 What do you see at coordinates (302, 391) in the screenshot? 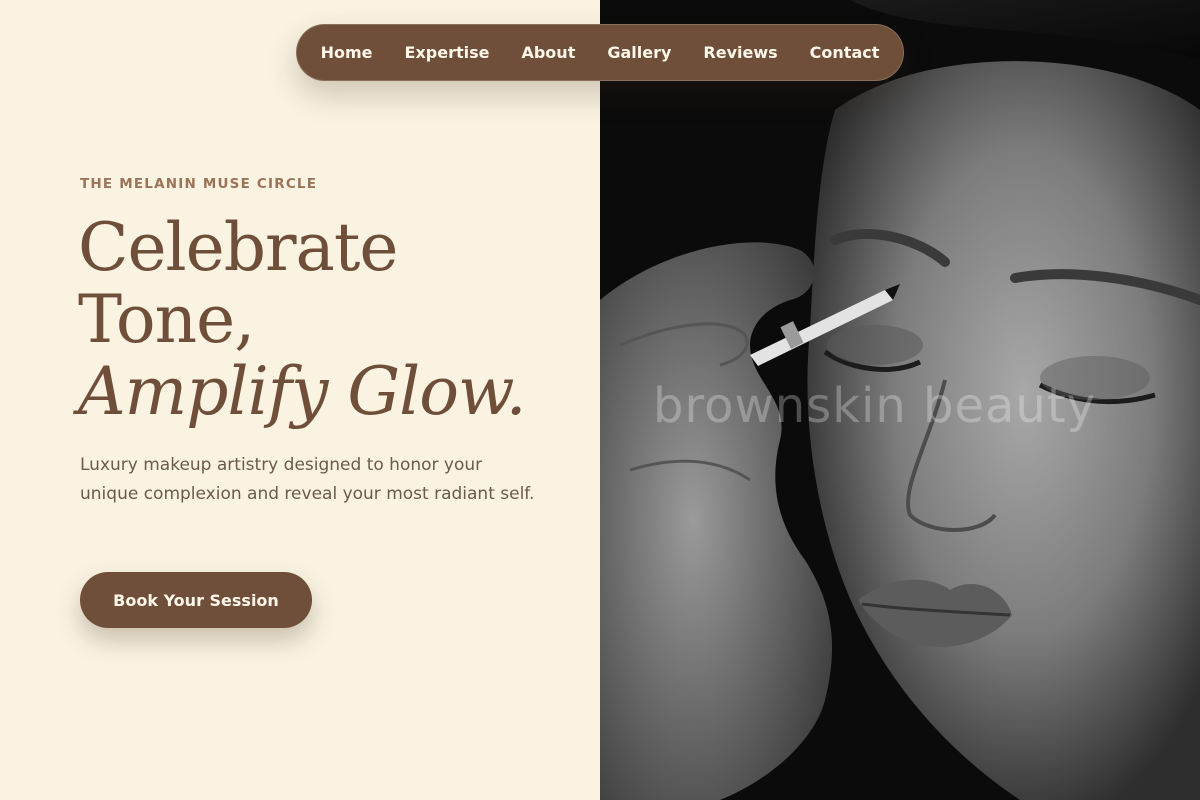
I see `headline-line-3: Amplify Glow.` at bounding box center [302, 391].